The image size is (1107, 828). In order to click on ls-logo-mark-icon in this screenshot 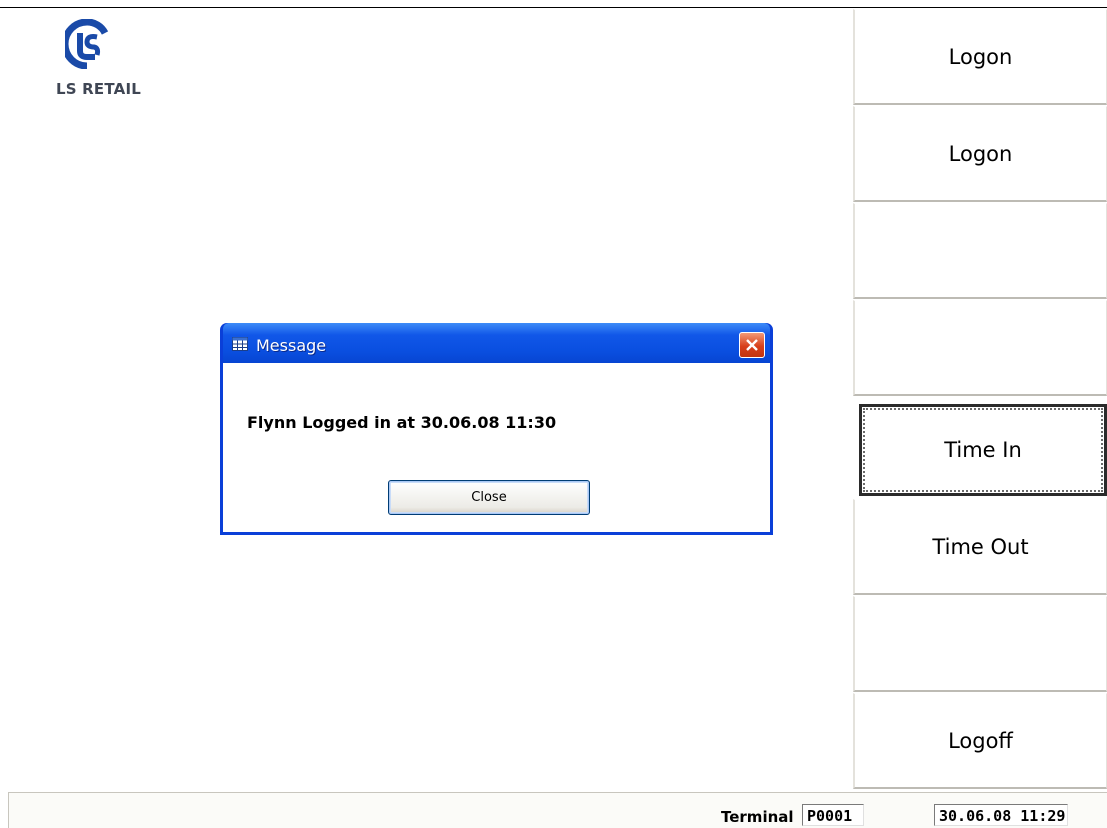, I will do `click(87, 44)`.